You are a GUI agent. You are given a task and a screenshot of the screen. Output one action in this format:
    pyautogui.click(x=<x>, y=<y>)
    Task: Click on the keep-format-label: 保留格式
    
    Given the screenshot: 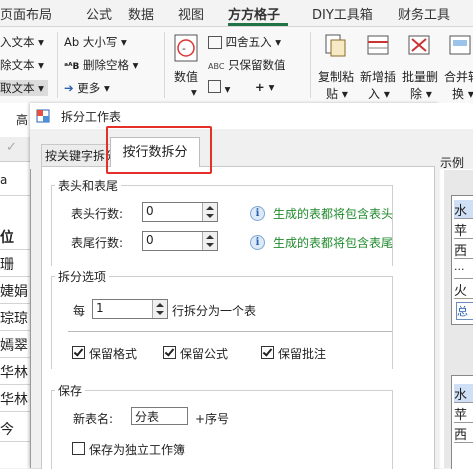 What is the action you would take?
    pyautogui.click(x=113, y=353)
    